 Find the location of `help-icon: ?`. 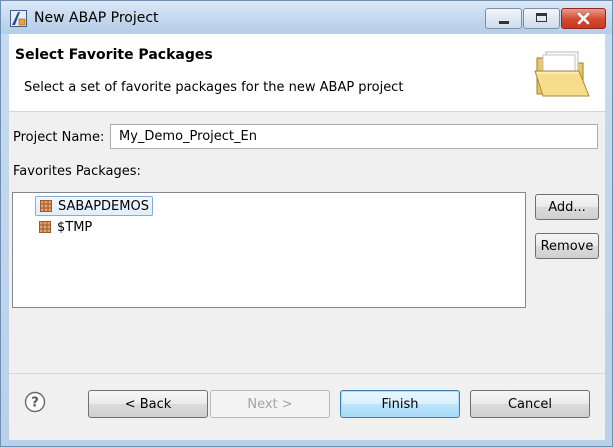

help-icon: ? is located at coordinates (35, 402).